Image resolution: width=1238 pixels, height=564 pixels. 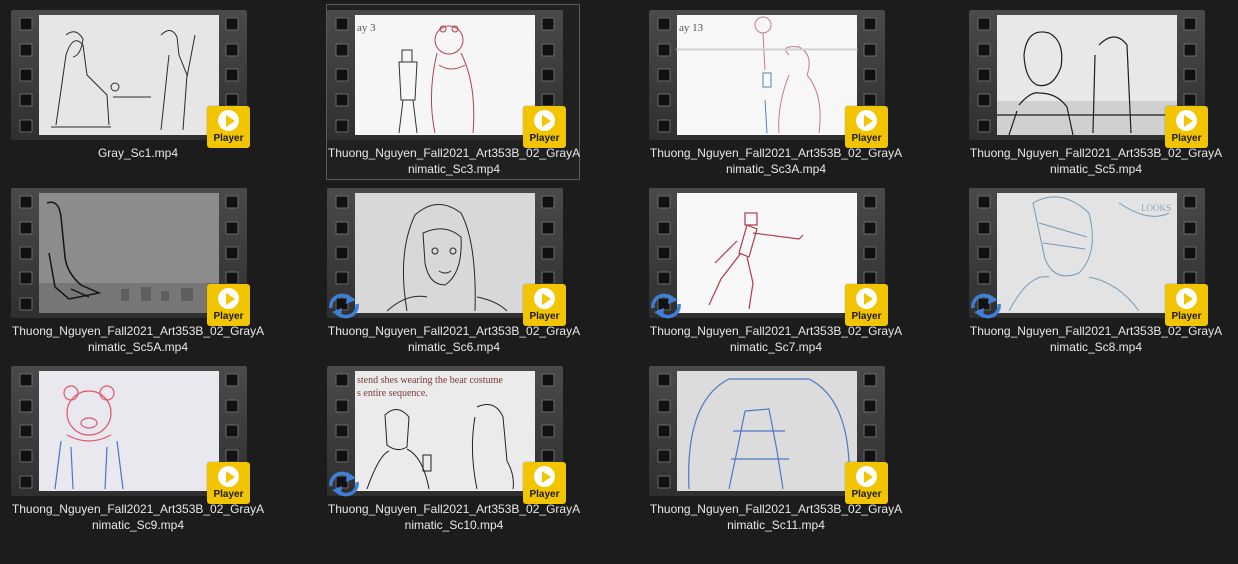 What do you see at coordinates (392, 393) in the screenshot?
I see `svg-text: s entire sequence.` at bounding box center [392, 393].